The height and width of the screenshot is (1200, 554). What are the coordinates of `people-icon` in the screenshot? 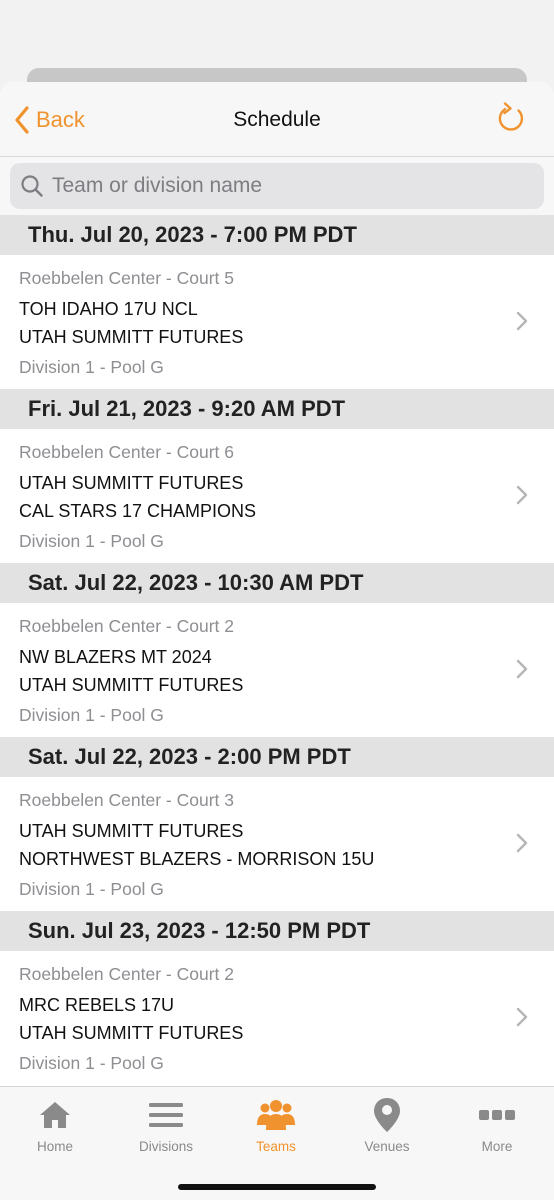 It's located at (276, 1115).